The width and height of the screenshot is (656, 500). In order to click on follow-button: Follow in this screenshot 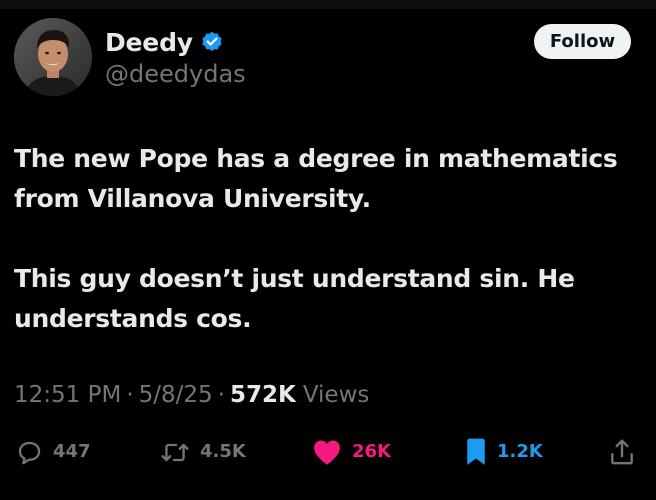, I will do `click(582, 41)`.